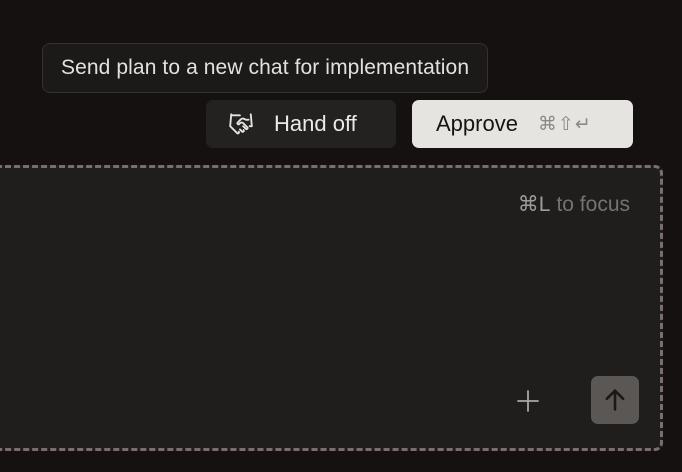  I want to click on add-attachment-button, so click(528, 401).